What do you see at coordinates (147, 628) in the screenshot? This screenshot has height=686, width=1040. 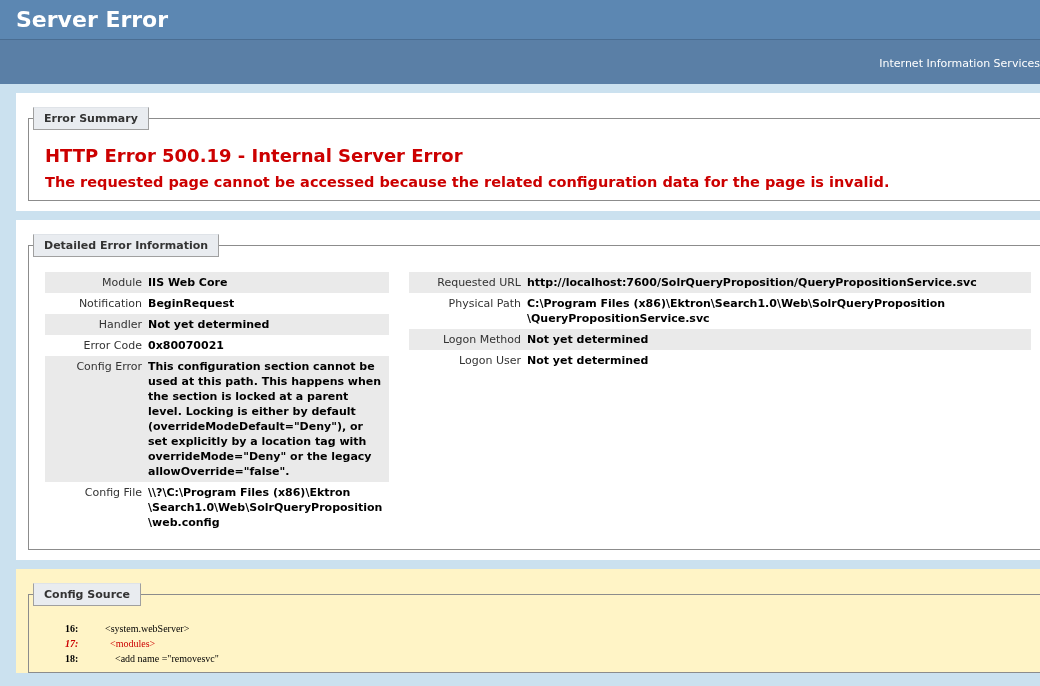 I see `code-text: <system.webServer>` at bounding box center [147, 628].